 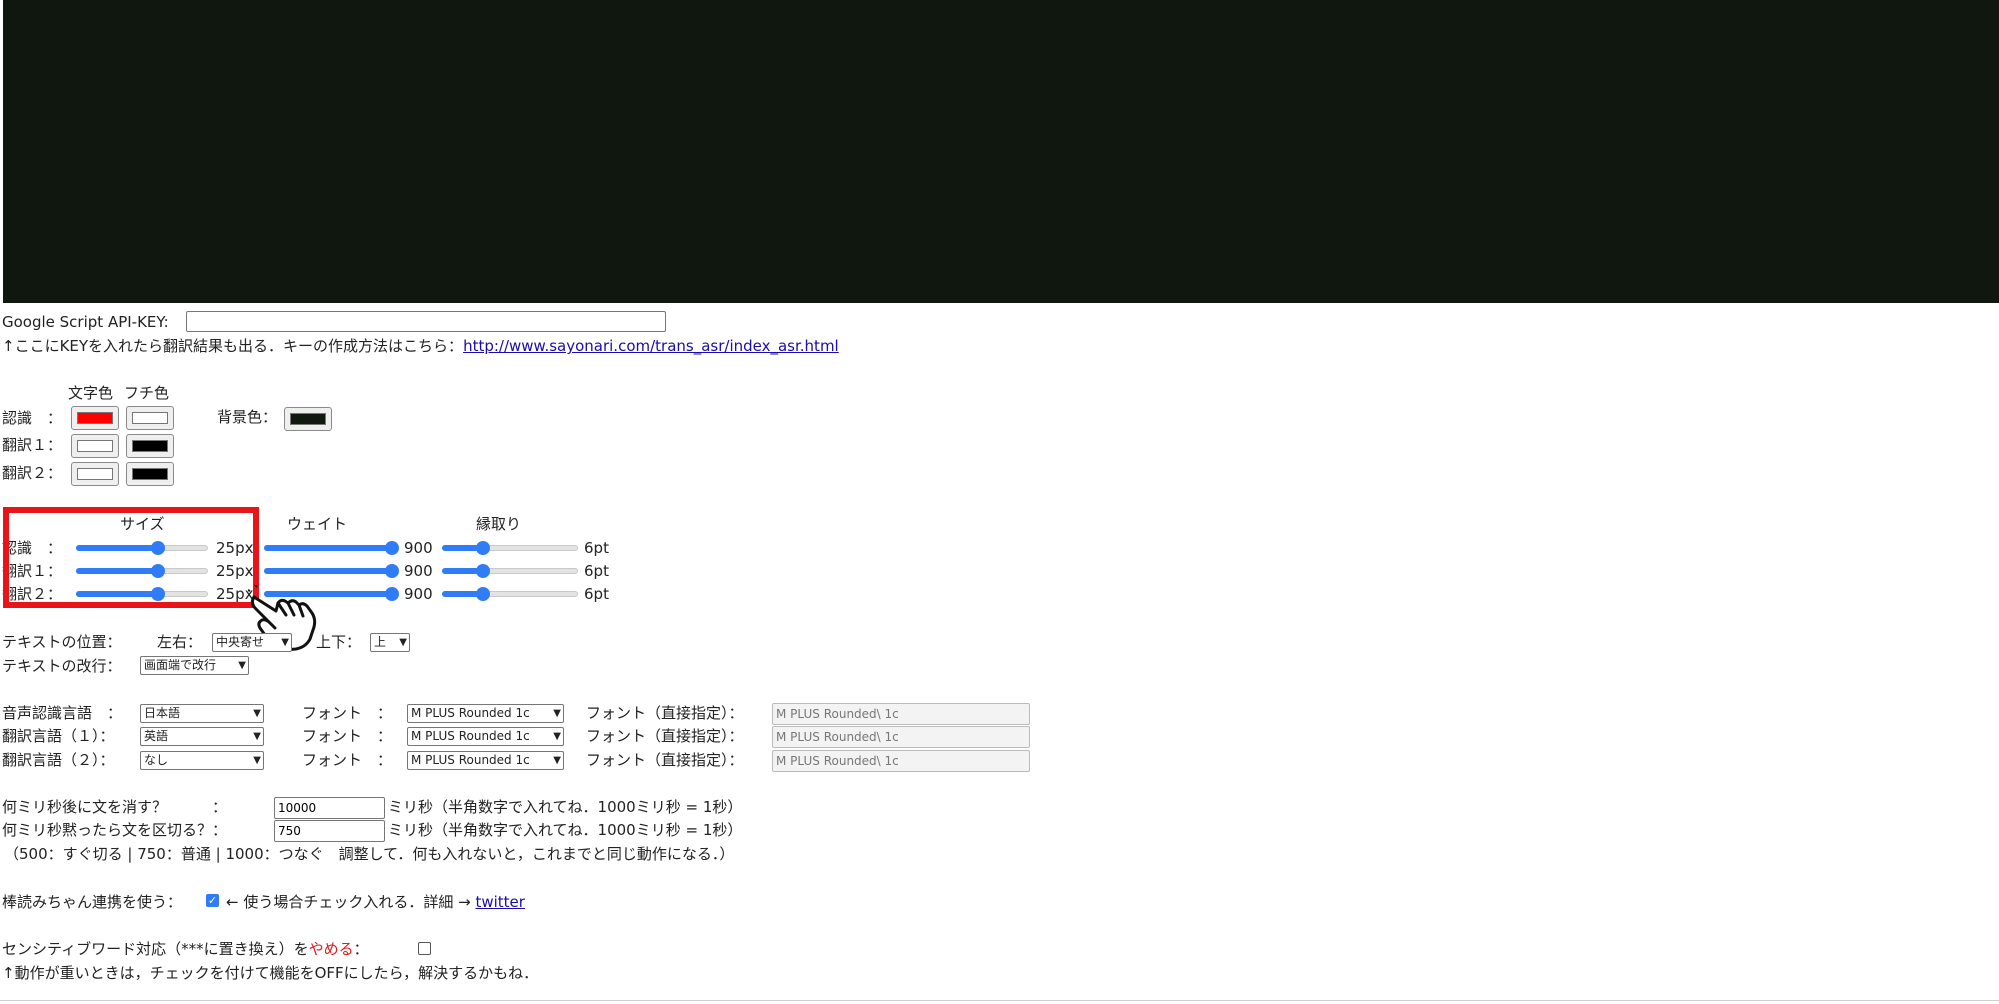 What do you see at coordinates (58, 760) in the screenshot?
I see `language-label: 翻訳言語（２）：` at bounding box center [58, 760].